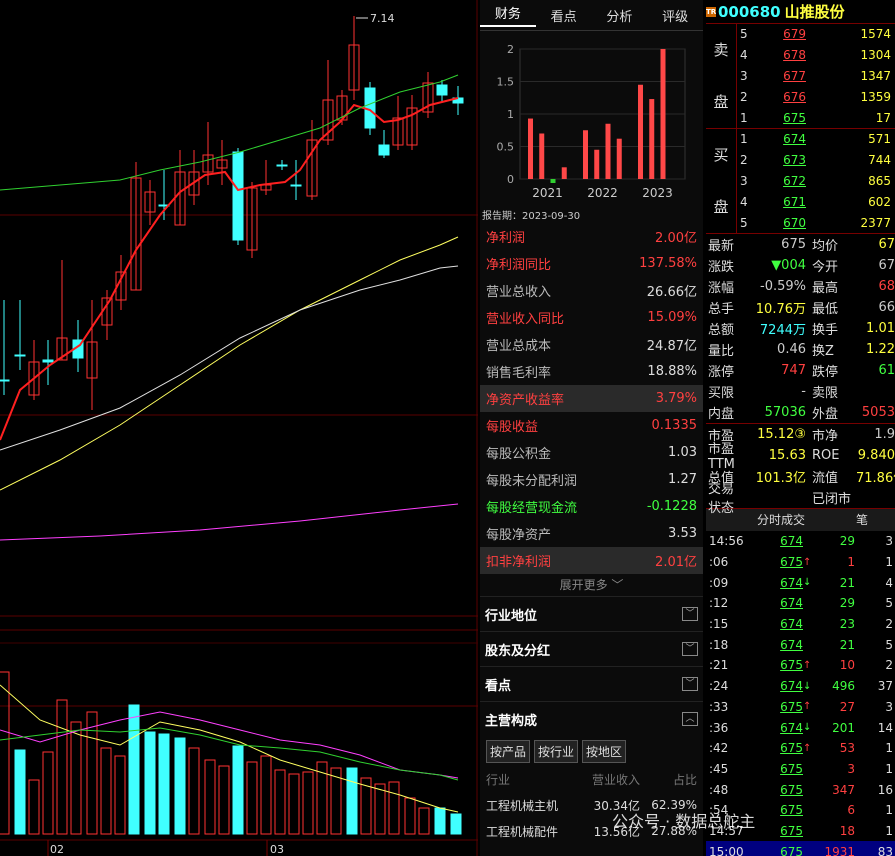 The width and height of the screenshot is (895, 856). I want to click on tab-1: 看点, so click(564, 15).